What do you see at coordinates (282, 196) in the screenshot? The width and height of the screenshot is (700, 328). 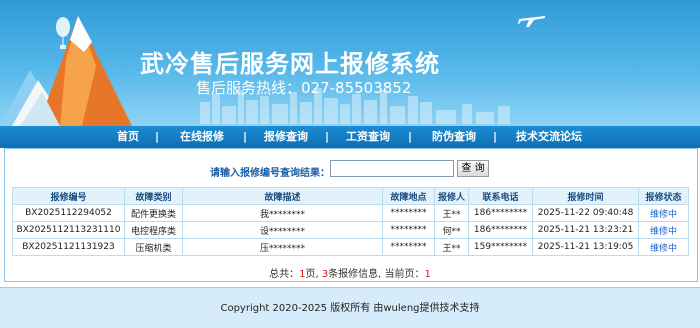 I see `column-header-fault-description: 故障描述` at bounding box center [282, 196].